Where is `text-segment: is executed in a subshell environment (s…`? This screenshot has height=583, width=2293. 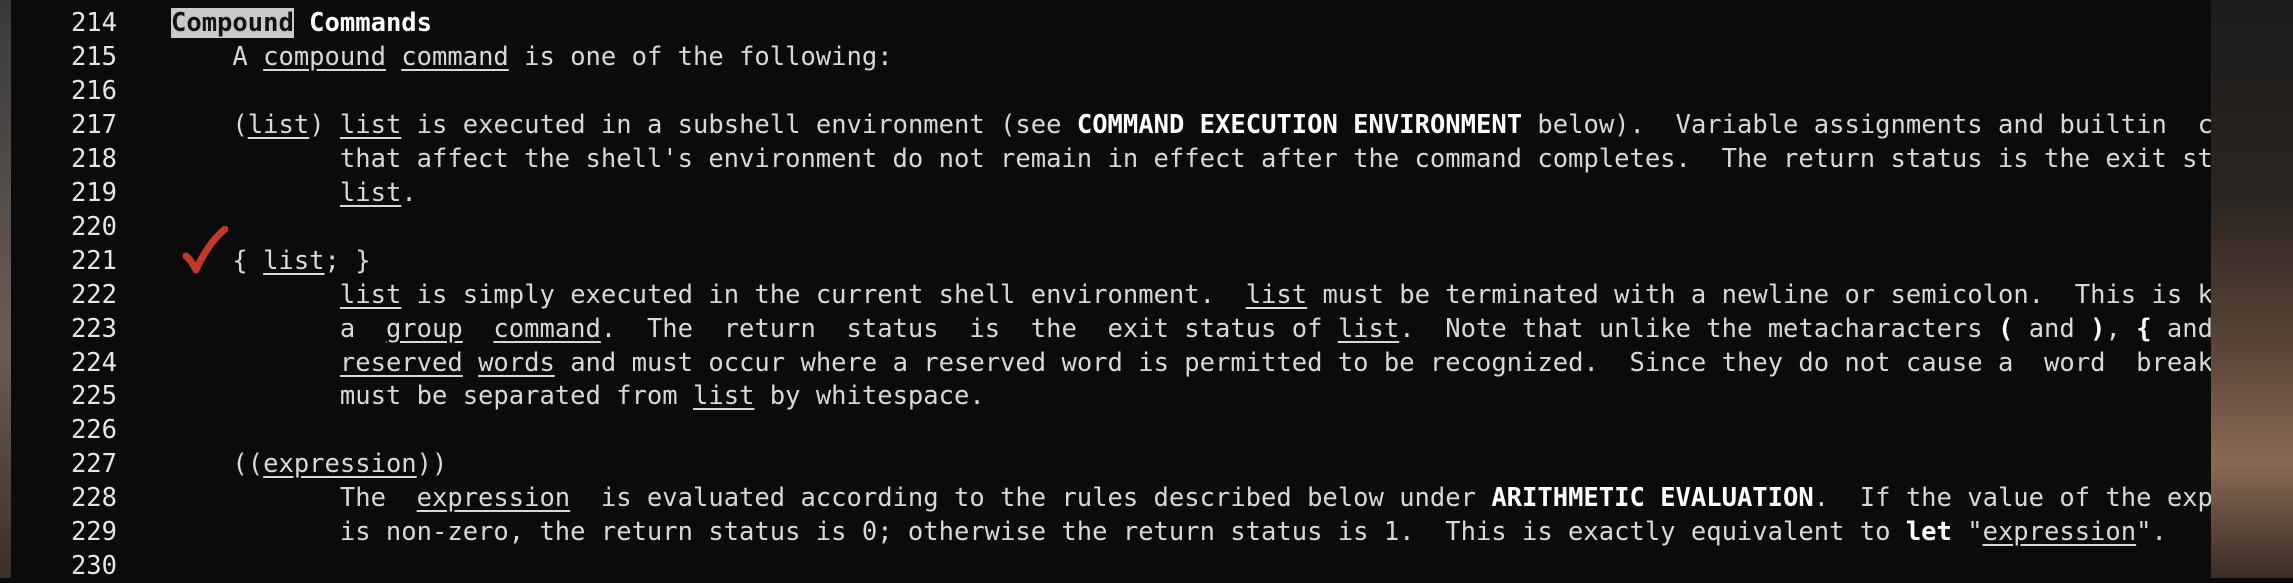 text-segment: is executed in a subshell environment (s… is located at coordinates (739, 124).